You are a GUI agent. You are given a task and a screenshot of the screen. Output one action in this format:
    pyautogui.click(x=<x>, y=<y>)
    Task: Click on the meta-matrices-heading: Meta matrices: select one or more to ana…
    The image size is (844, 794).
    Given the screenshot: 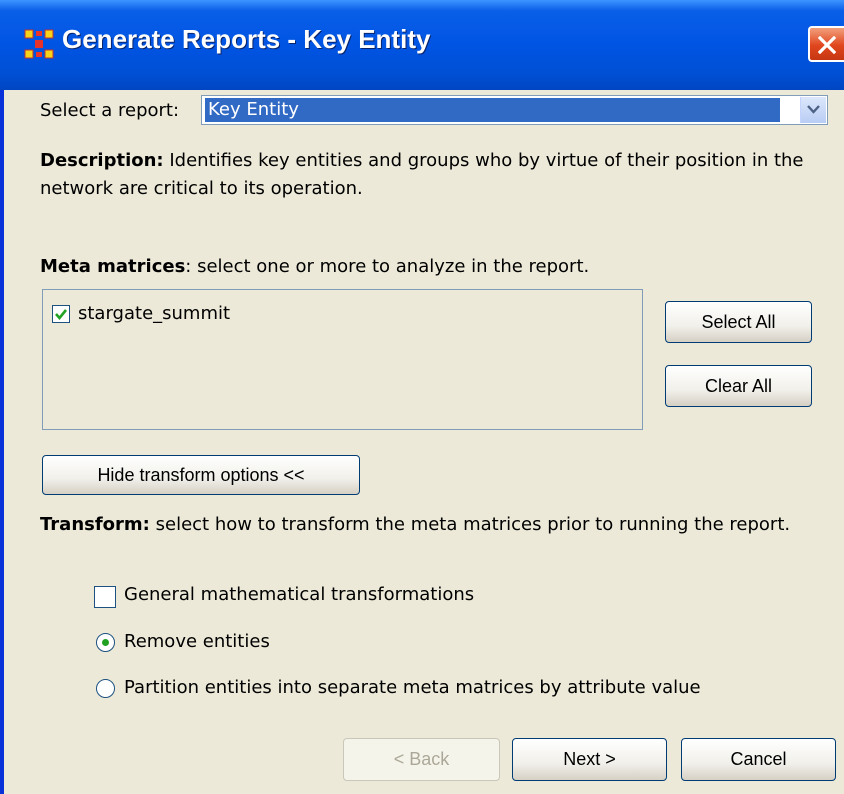 What is the action you would take?
    pyautogui.click(x=314, y=266)
    